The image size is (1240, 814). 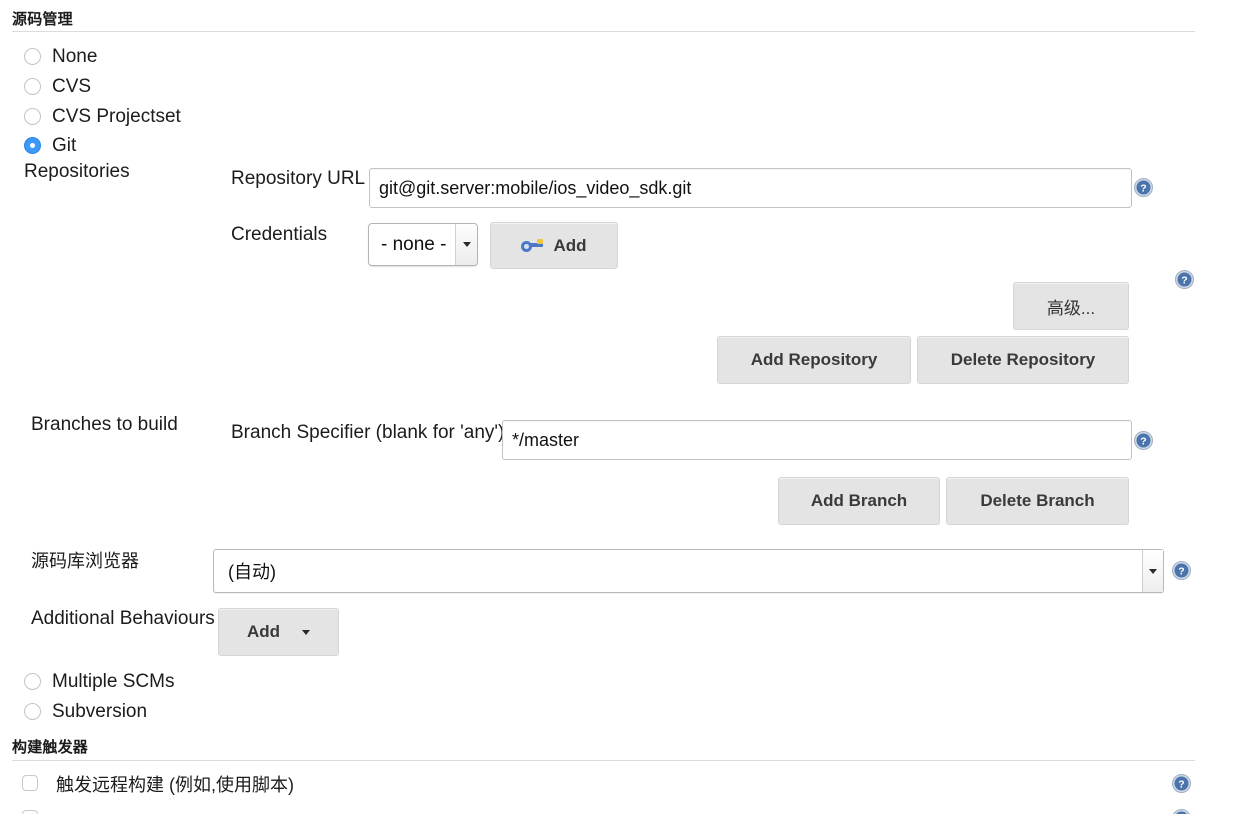 I want to click on help-icon-git-advanced: ?, so click(x=1184, y=279).